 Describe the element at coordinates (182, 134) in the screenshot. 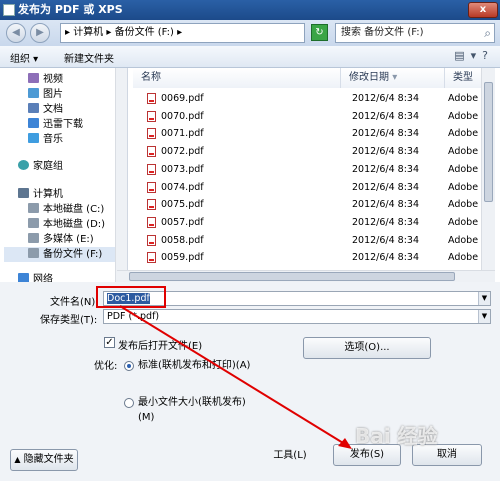

I see `file-name: 0071.pdf` at that location.